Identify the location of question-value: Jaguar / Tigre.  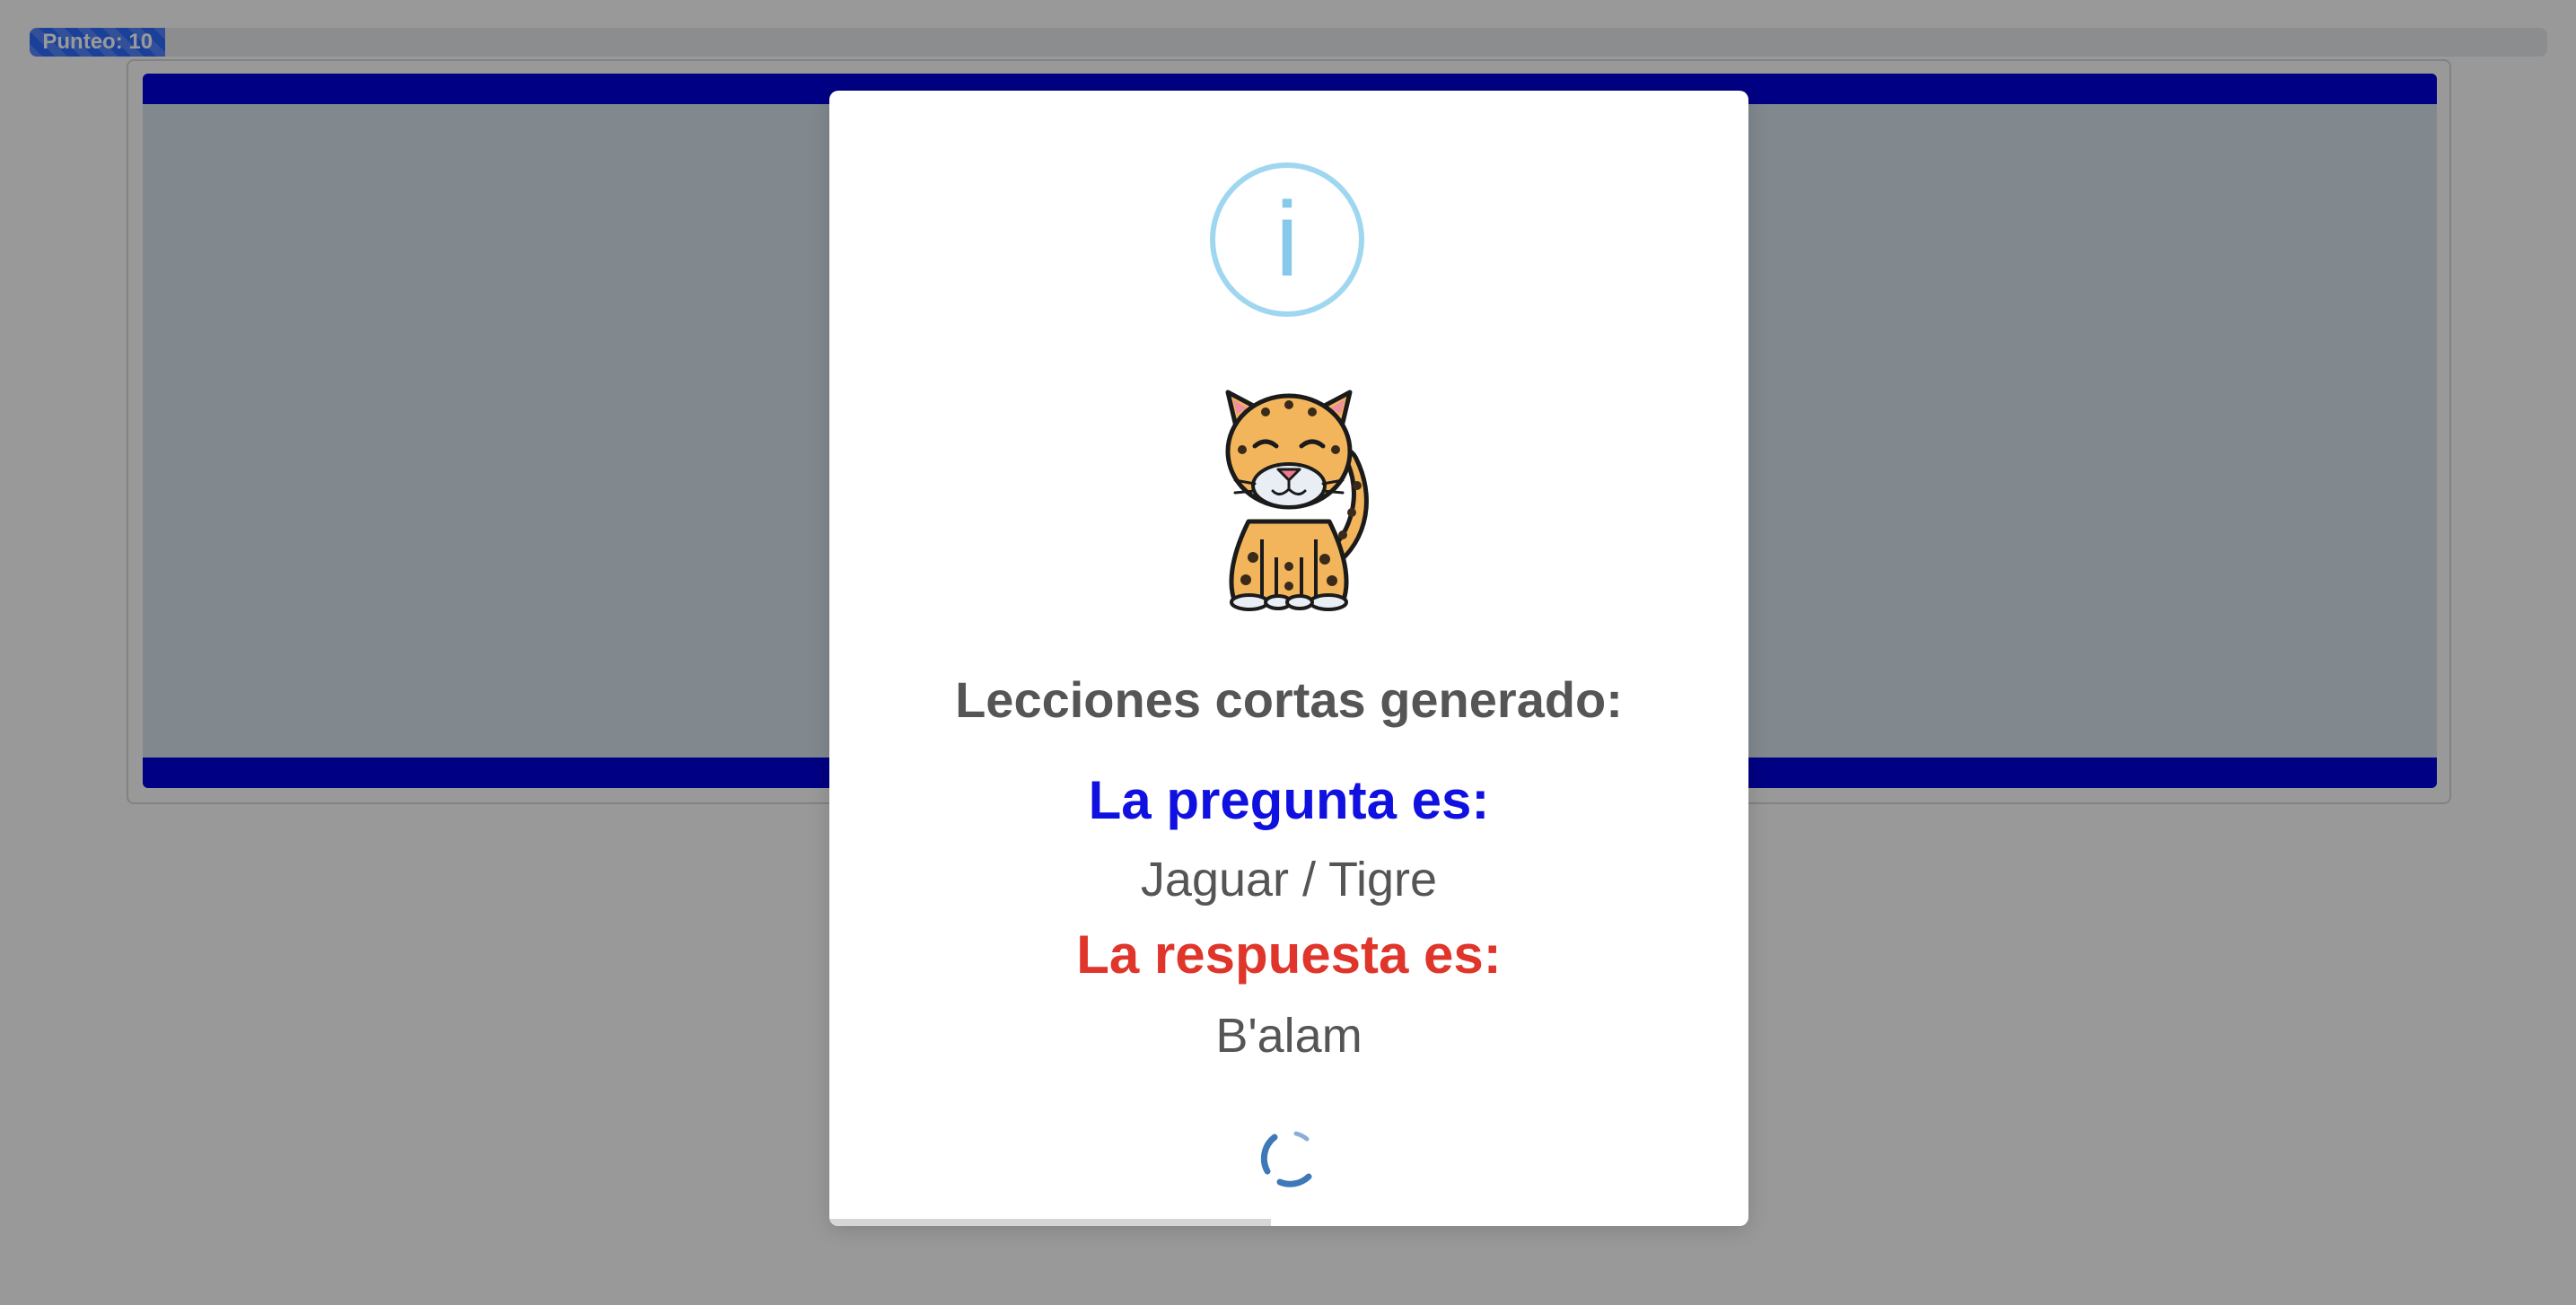
(1289, 879).